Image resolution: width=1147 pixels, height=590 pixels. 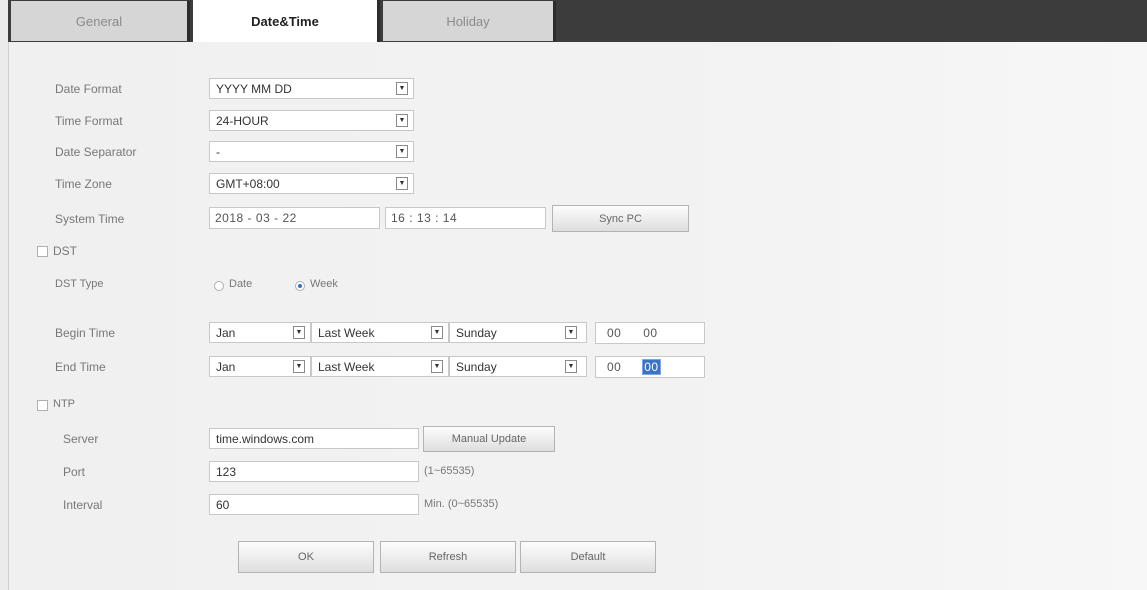 What do you see at coordinates (311, 120) in the screenshot?
I see `time-format-select: 24-HOUR` at bounding box center [311, 120].